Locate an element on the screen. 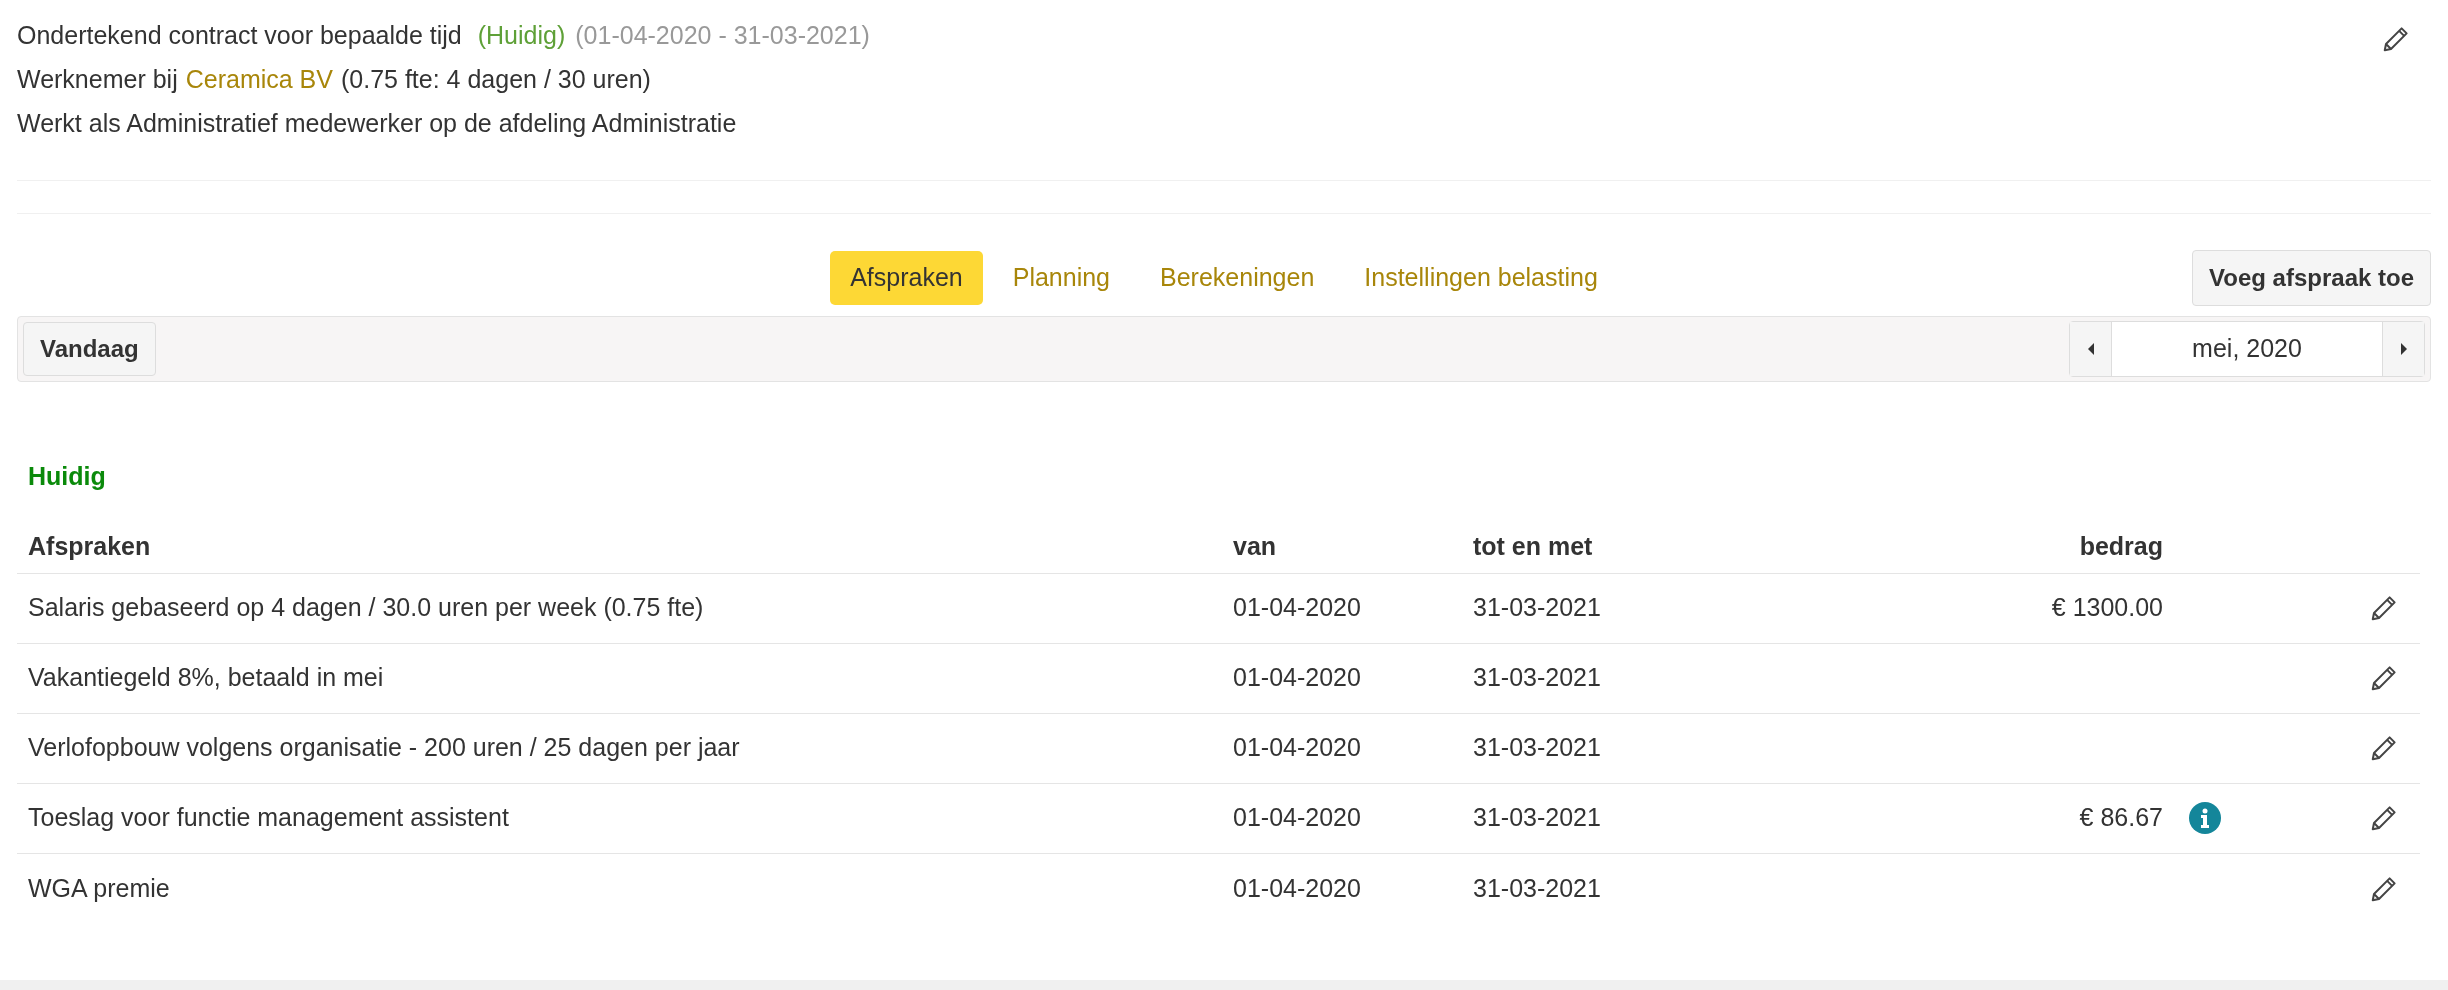  column-header: Afspraken is located at coordinates (89, 547).